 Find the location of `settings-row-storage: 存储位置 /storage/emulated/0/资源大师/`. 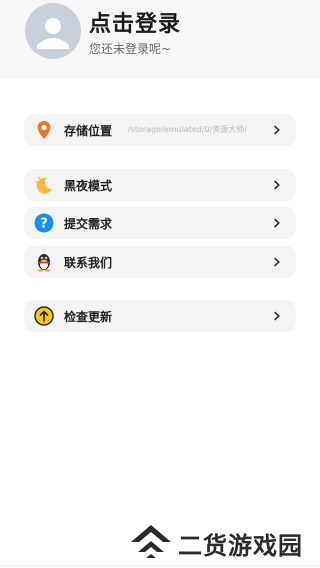

settings-row-storage: 存储位置 /storage/emulated/0/资源大师/ is located at coordinates (160, 130).